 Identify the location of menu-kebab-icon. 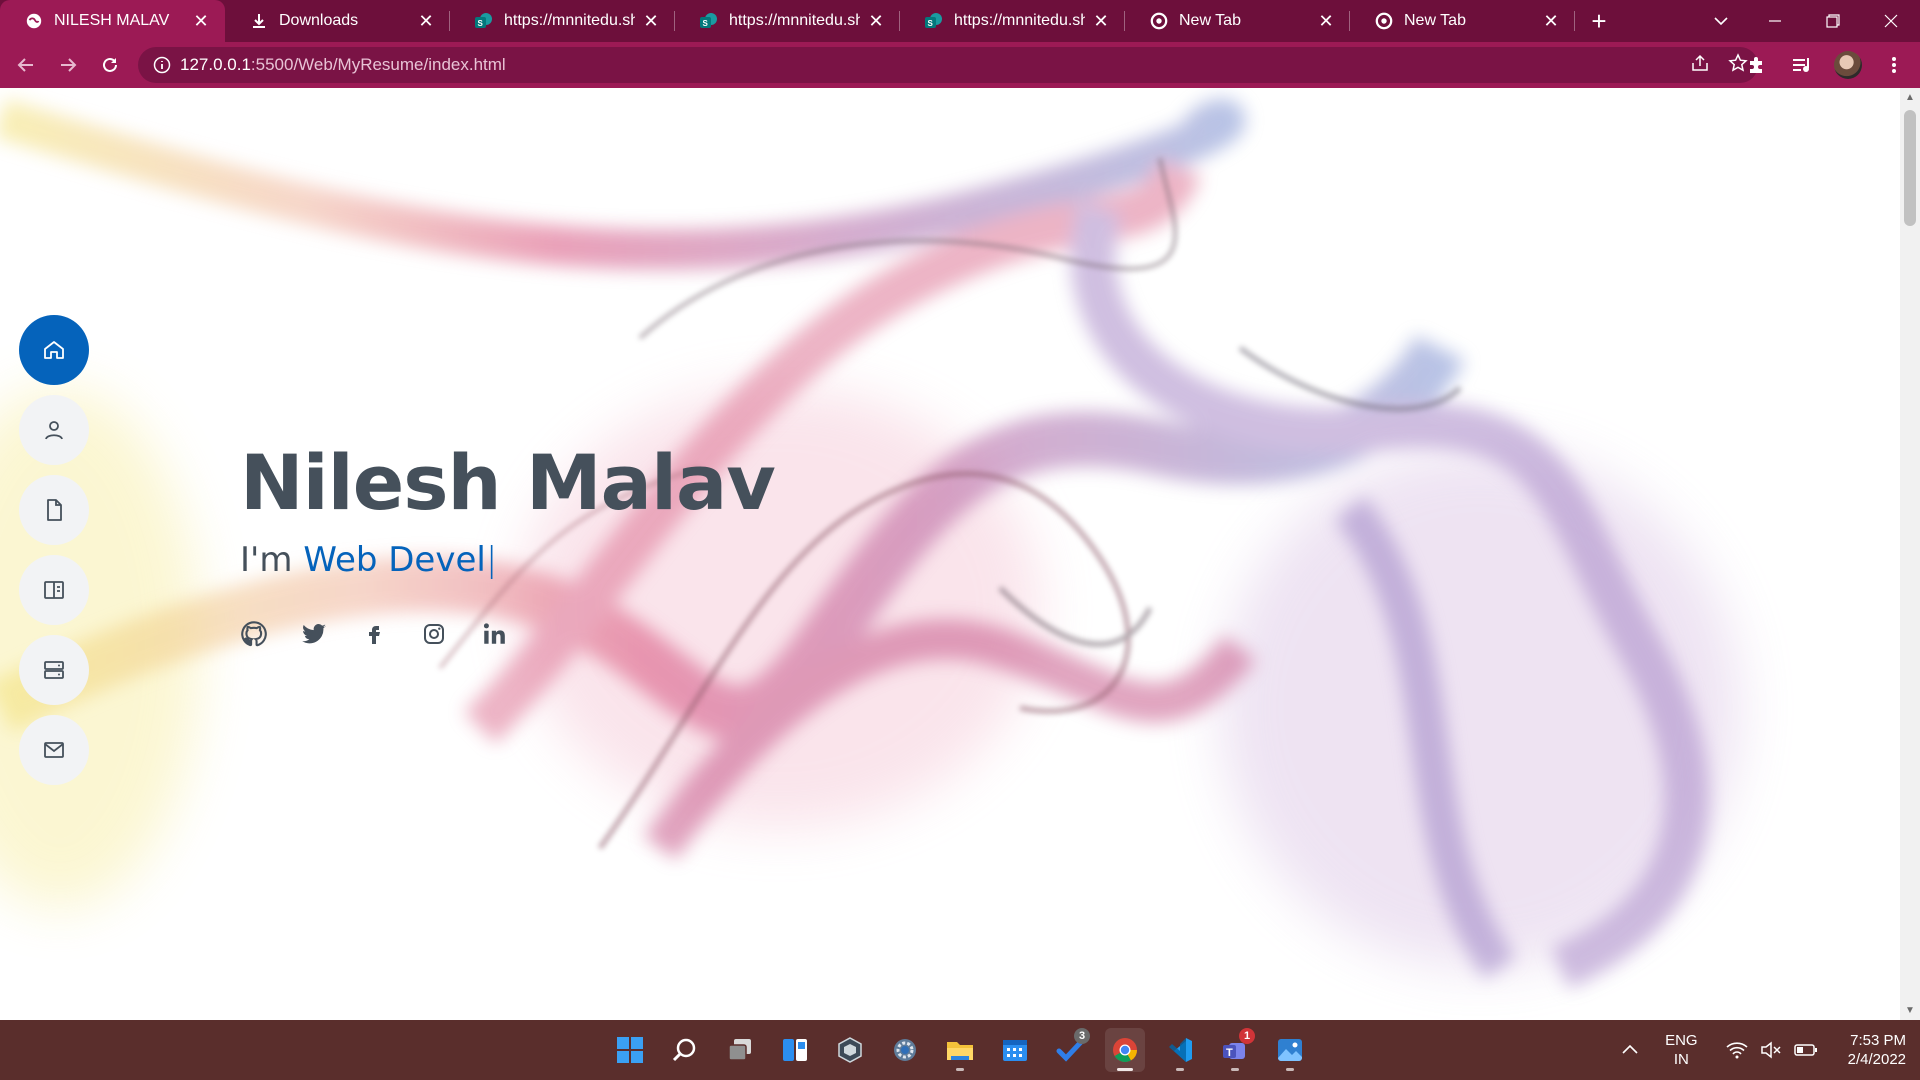
(1894, 65).